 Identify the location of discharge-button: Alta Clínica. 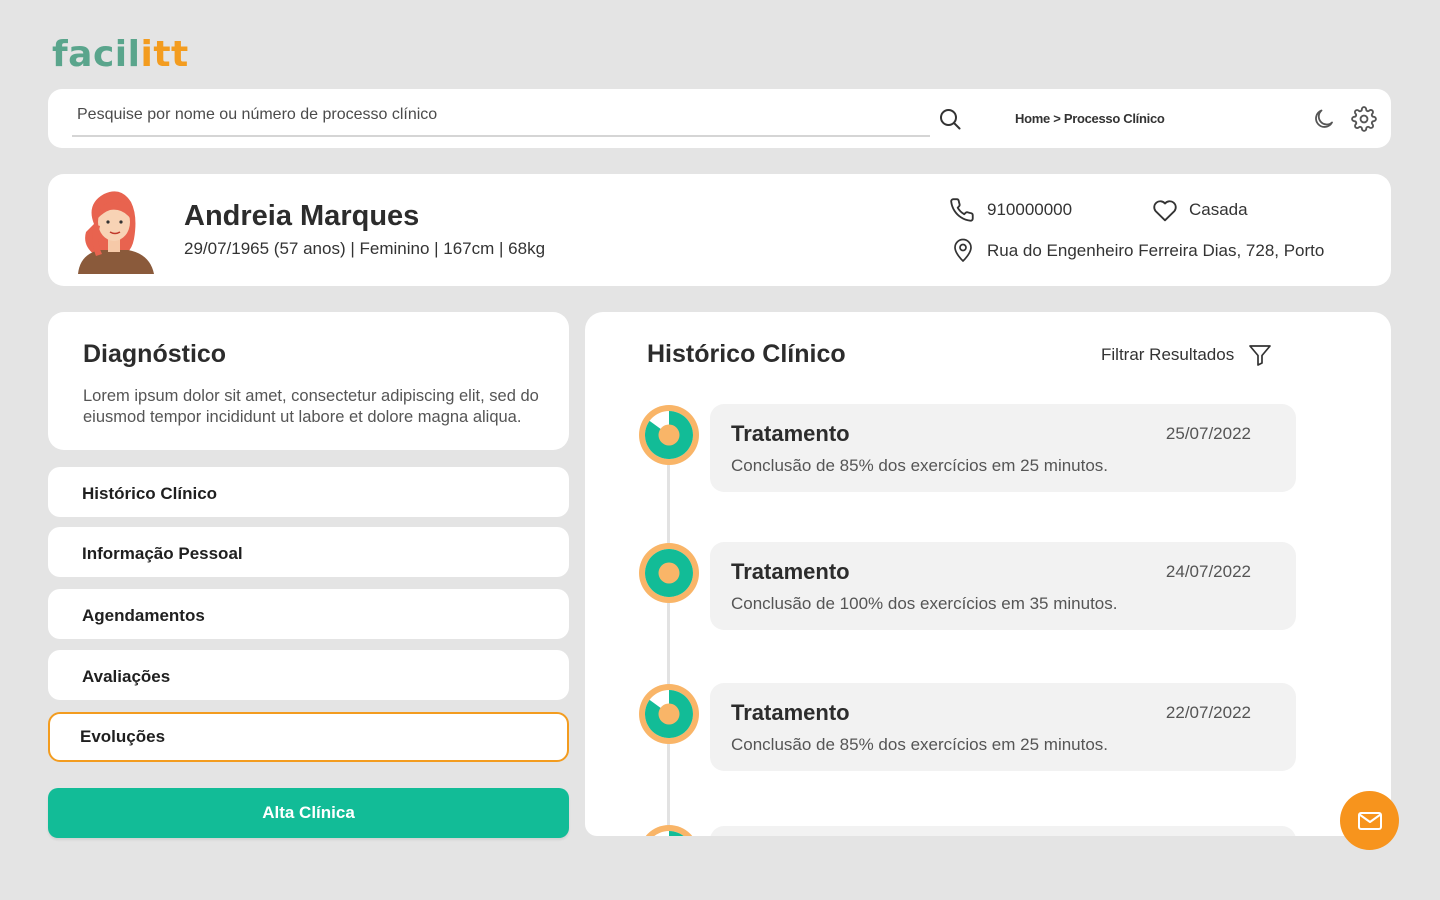
(308, 813).